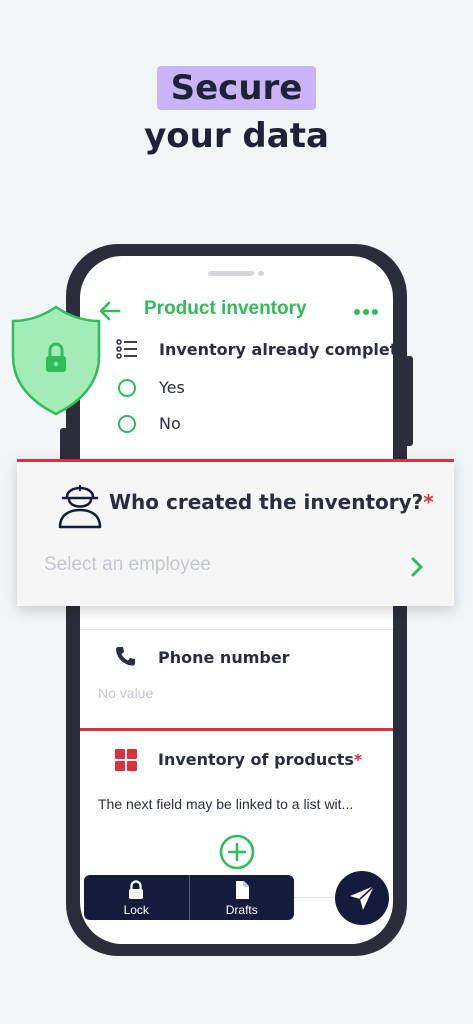 This screenshot has height=1024, width=473. Describe the element at coordinates (125, 656) in the screenshot. I see `phone-icon` at that location.